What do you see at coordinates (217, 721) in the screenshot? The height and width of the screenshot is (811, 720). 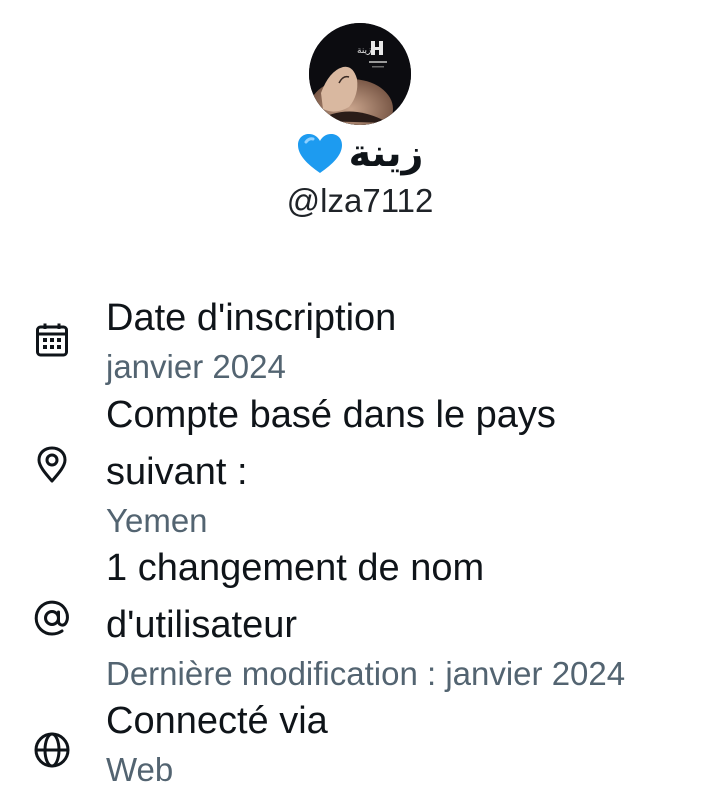 I see `connected-via-label: Connecté via` at bounding box center [217, 721].